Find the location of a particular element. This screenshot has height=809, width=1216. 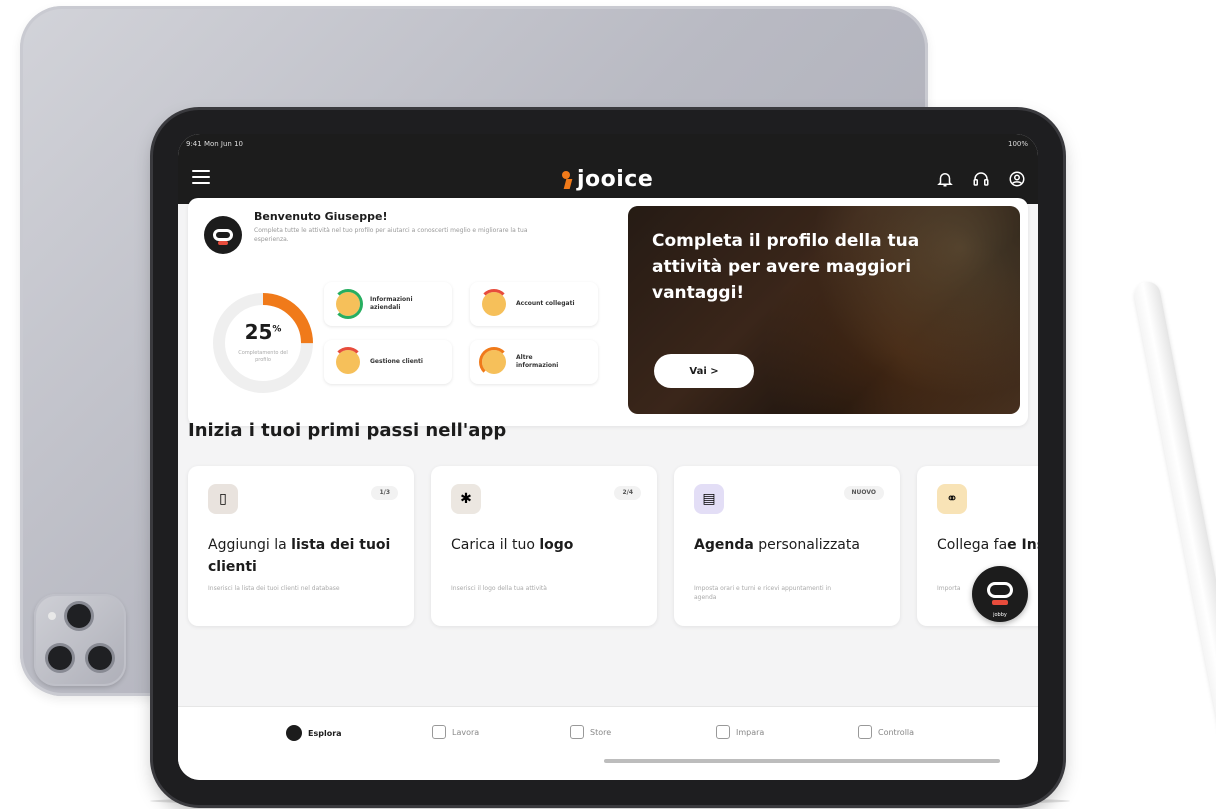

assistant-label: jobby is located at coordinates (1000, 615).